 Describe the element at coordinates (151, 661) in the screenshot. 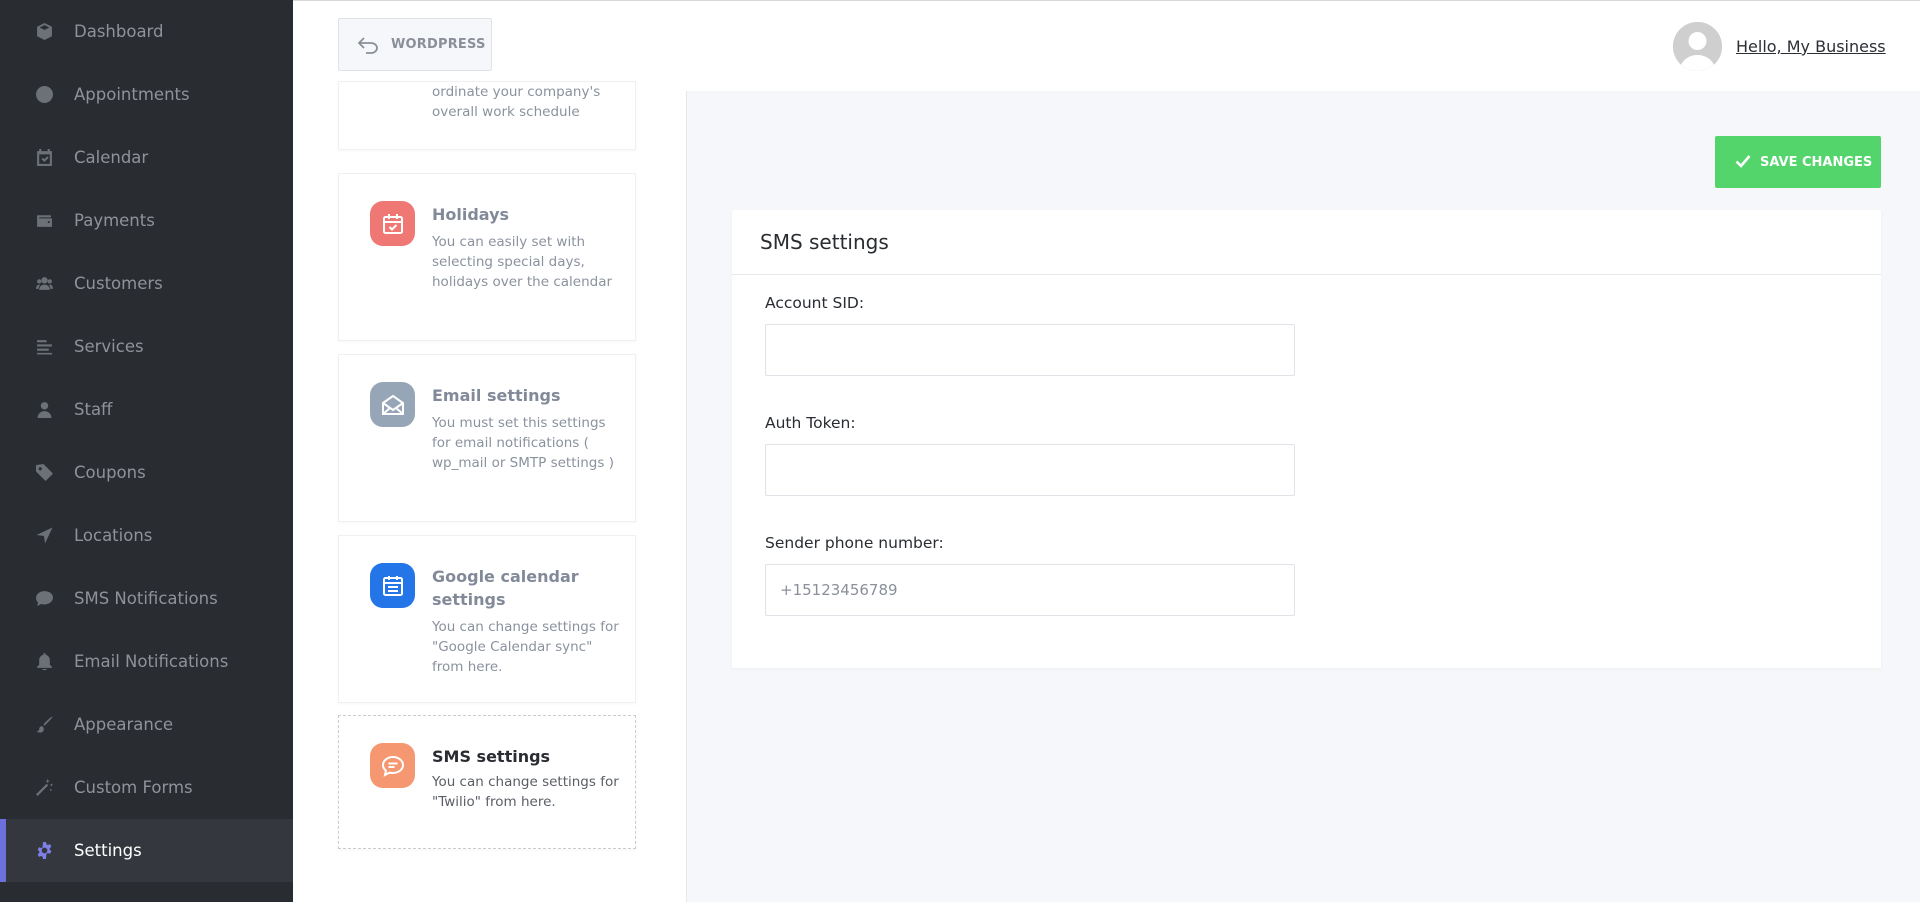

I see `sidebar-item-label: Email Notifications` at that location.